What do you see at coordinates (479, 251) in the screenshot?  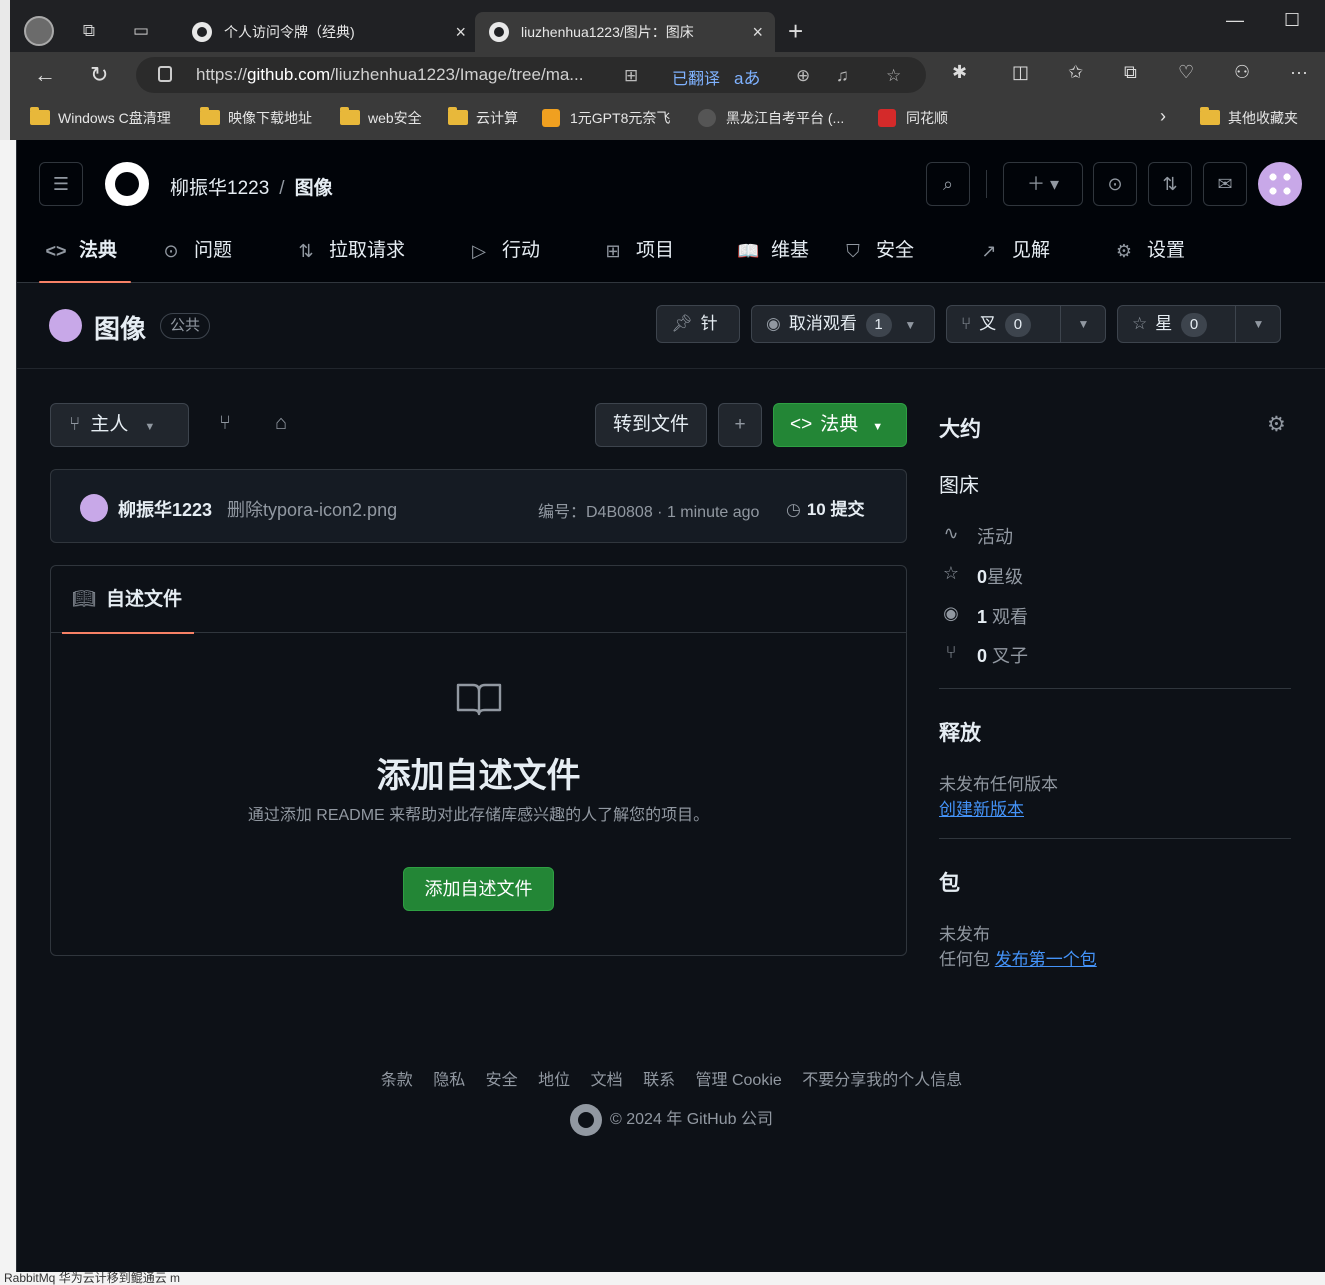 I see `play-icon: ▷` at bounding box center [479, 251].